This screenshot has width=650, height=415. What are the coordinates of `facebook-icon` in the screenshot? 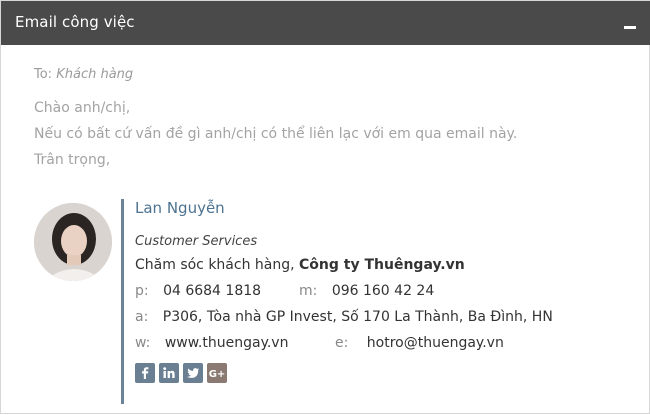 It's located at (145, 373).